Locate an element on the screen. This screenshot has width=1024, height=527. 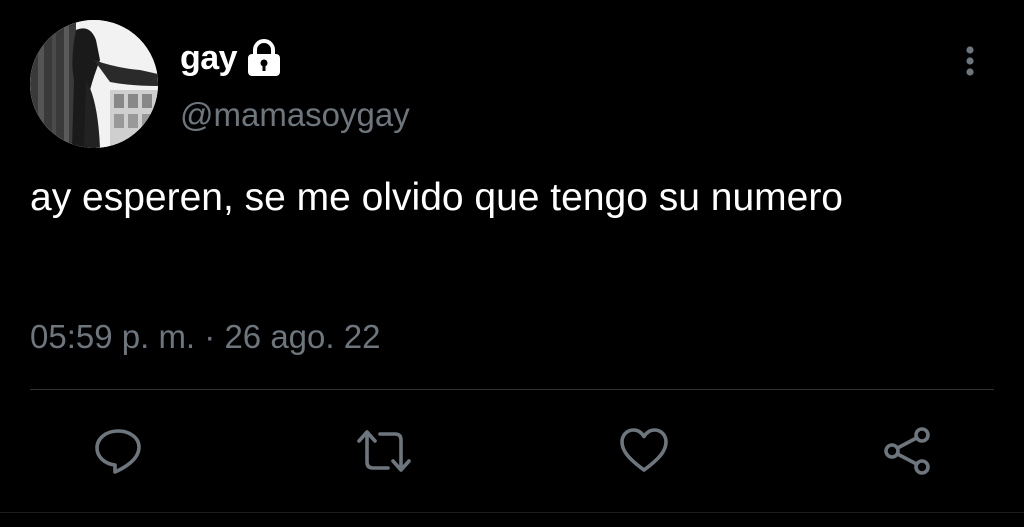
tweet-date: 26 ago. 22 is located at coordinates (302, 336).